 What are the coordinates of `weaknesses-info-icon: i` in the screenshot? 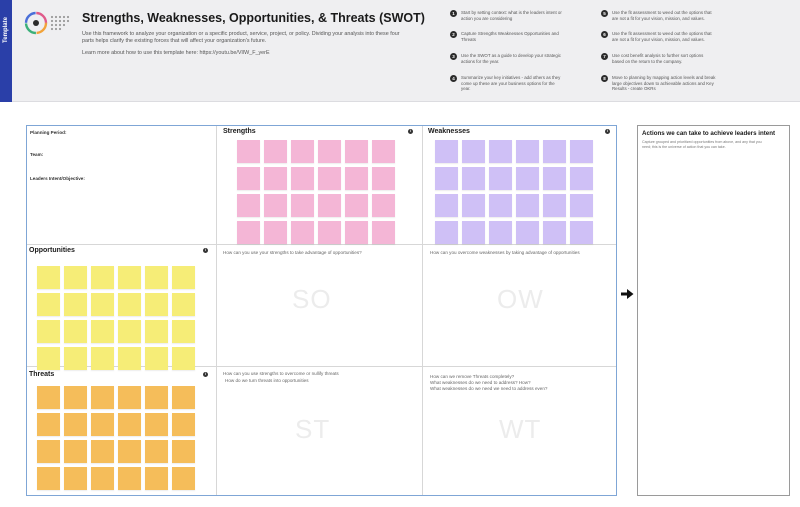 It's located at (607, 131).